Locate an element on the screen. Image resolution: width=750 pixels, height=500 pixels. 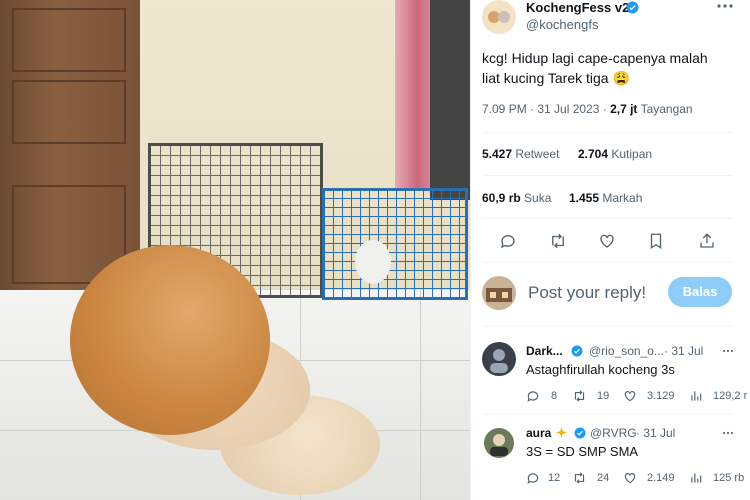
reply-actions: 8 19 3.129 129,2 r is located at coordinates (637, 397).